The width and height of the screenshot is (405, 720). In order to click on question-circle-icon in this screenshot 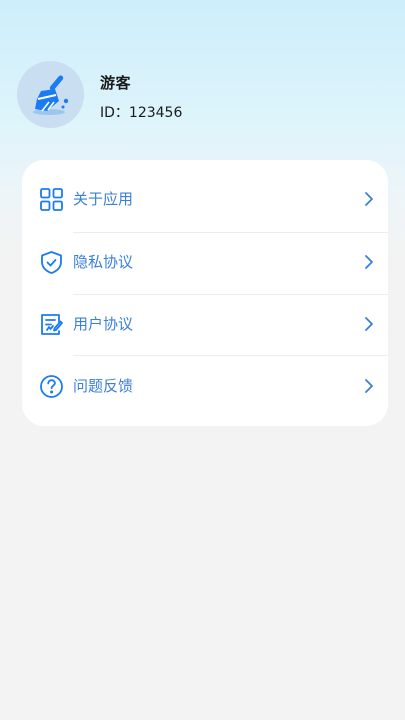, I will do `click(51, 386)`.